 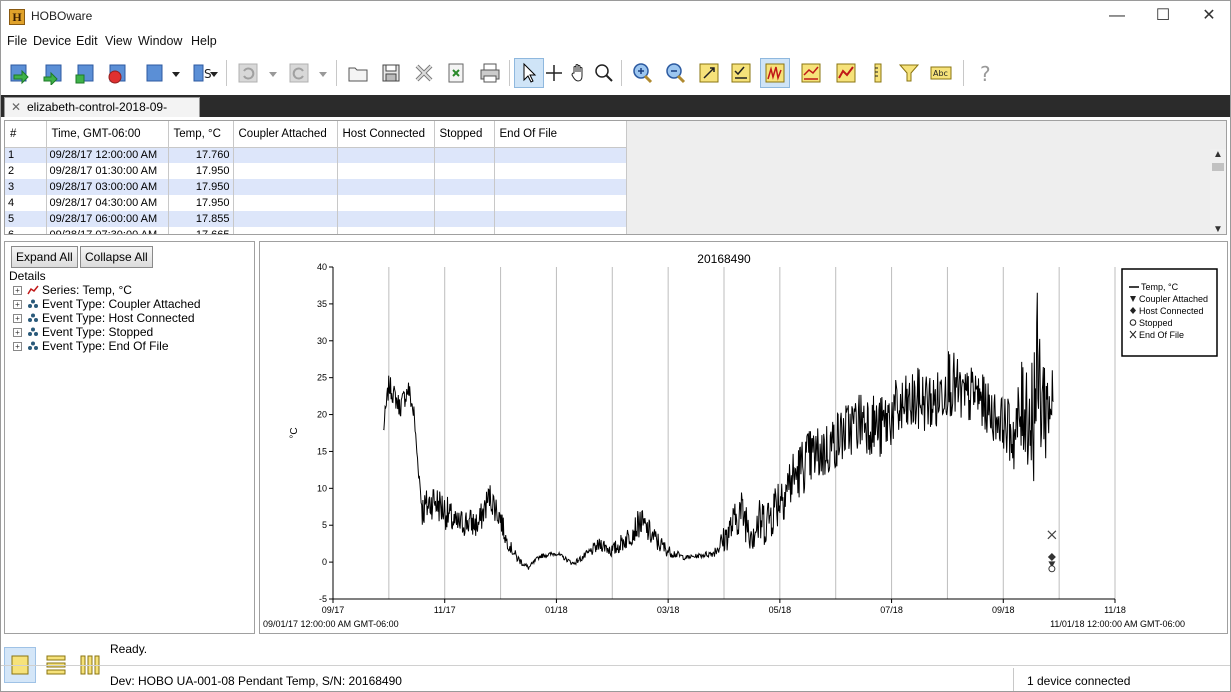 I want to click on window-title: HOBOware, so click(x=62, y=16).